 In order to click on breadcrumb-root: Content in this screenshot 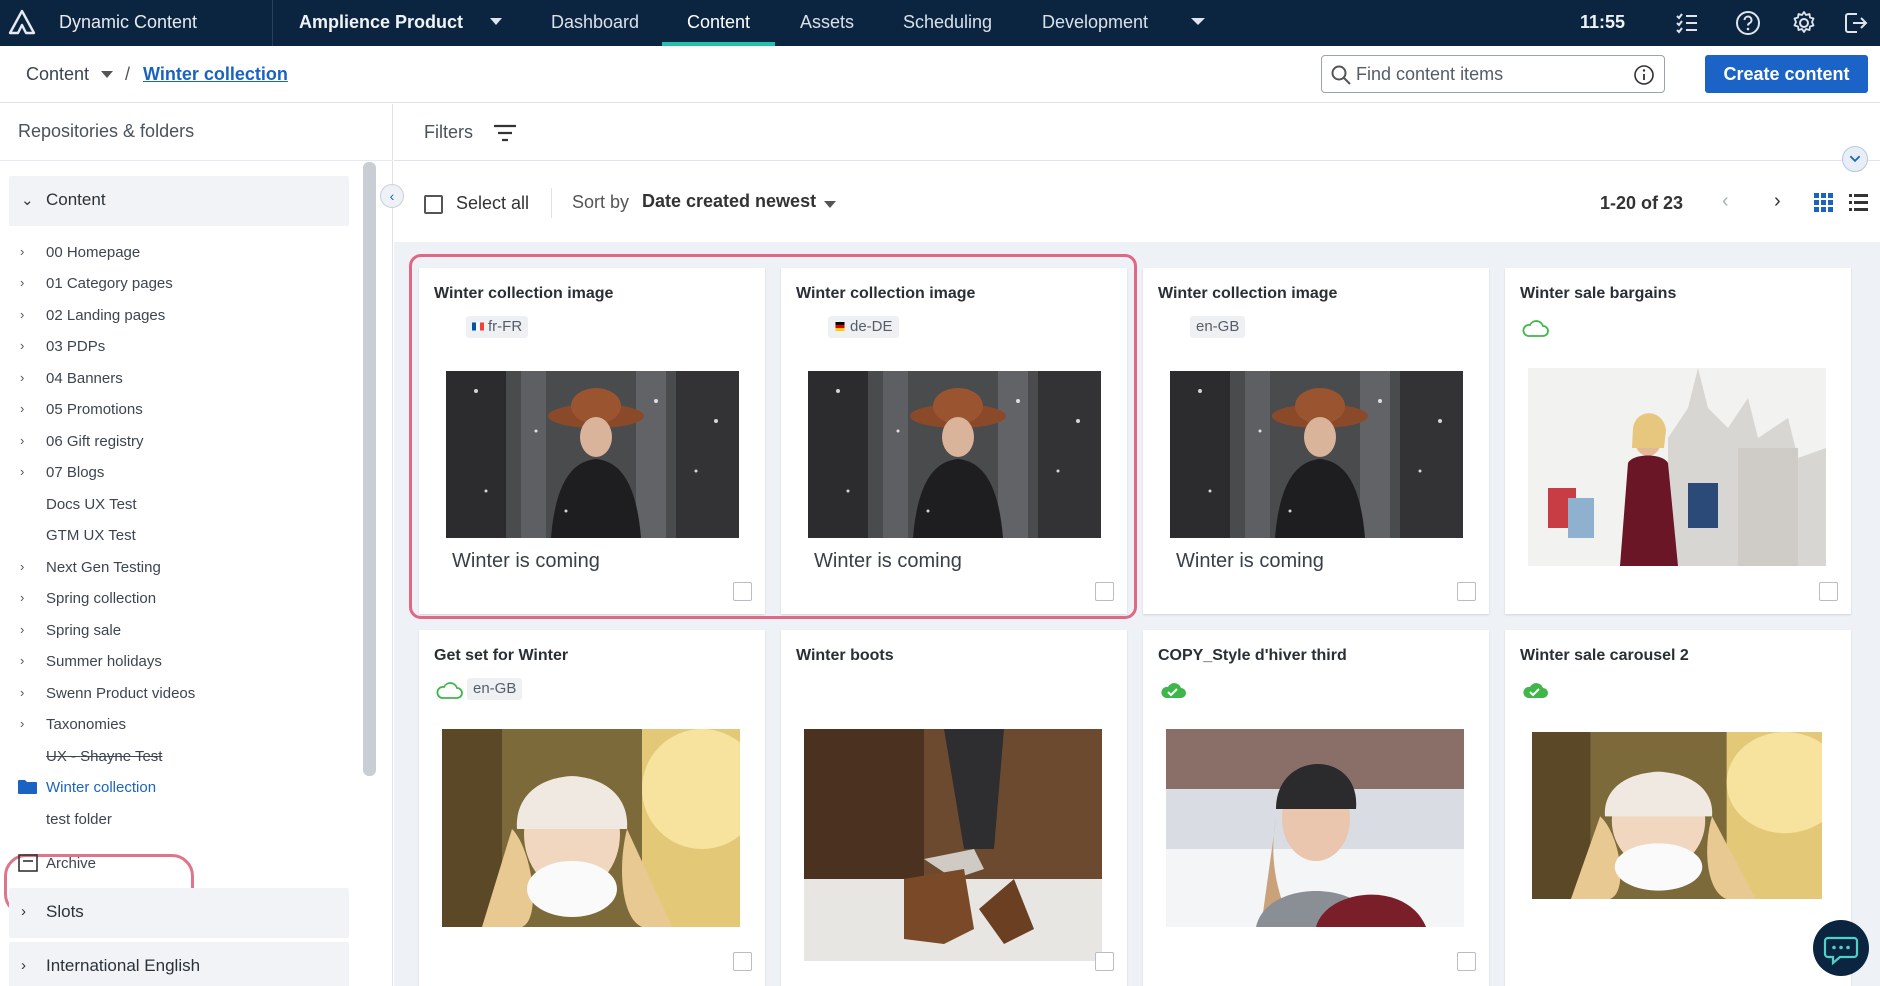, I will do `click(57, 74)`.